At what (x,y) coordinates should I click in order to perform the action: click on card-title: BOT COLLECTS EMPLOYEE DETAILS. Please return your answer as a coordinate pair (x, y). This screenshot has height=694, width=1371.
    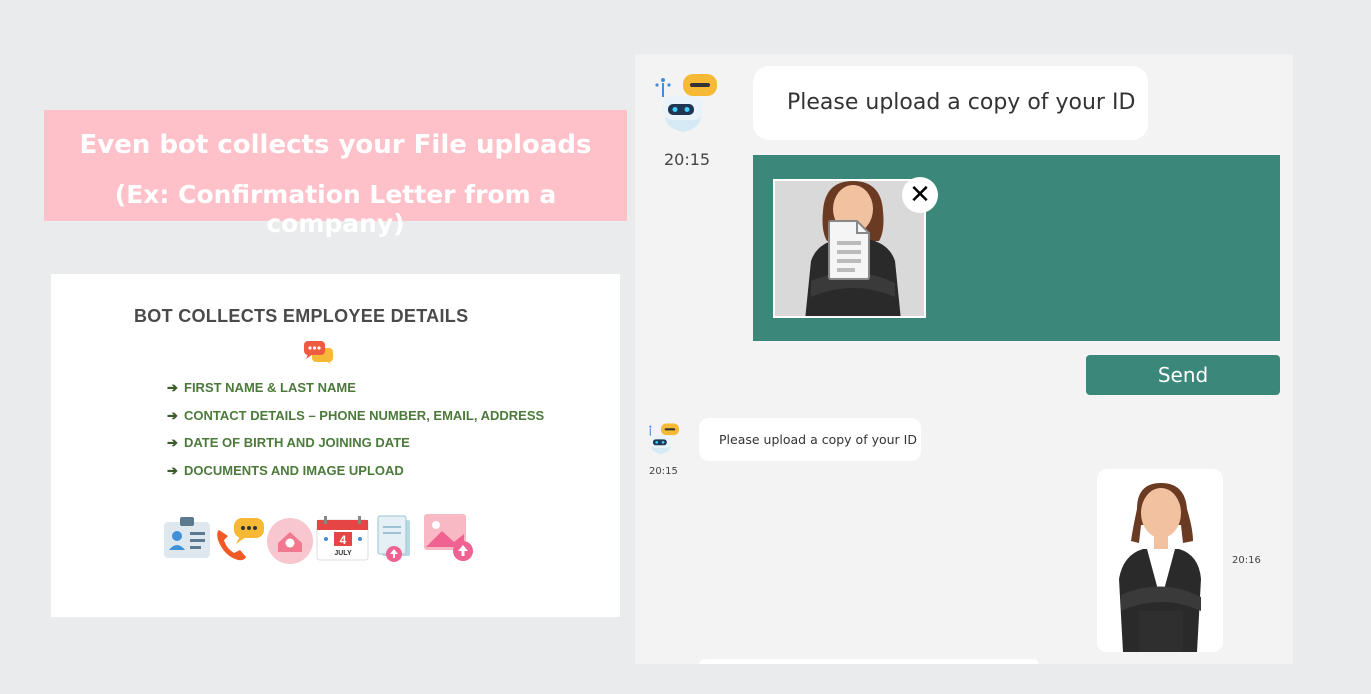
    Looking at the image, I should click on (301, 316).